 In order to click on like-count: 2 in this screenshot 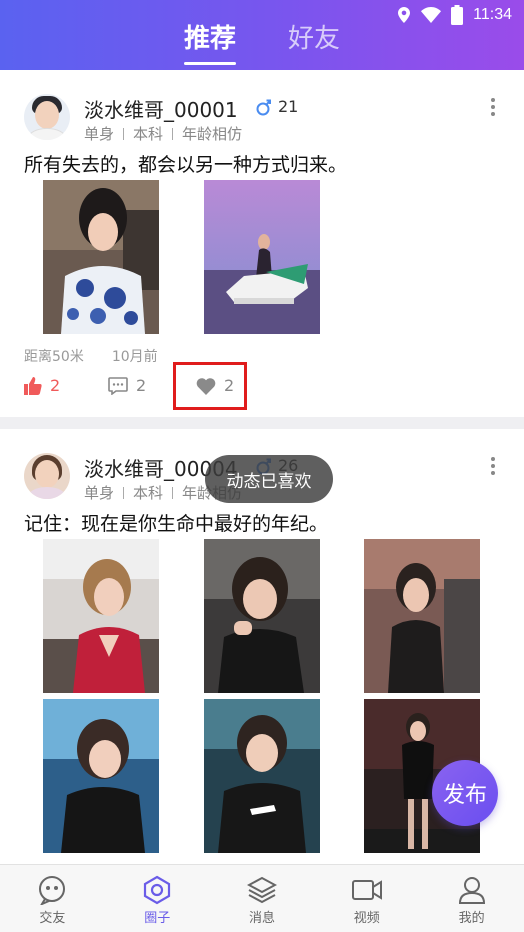, I will do `click(55, 385)`.